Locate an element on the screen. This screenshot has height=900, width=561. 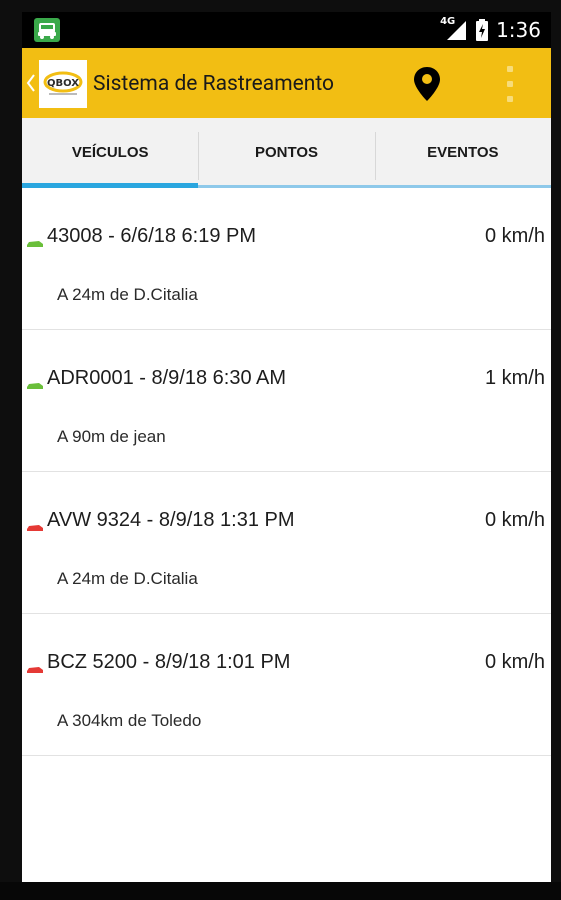
tab-bar: VEÍCULOS PONTOS EVENTOS is located at coordinates (286, 153).